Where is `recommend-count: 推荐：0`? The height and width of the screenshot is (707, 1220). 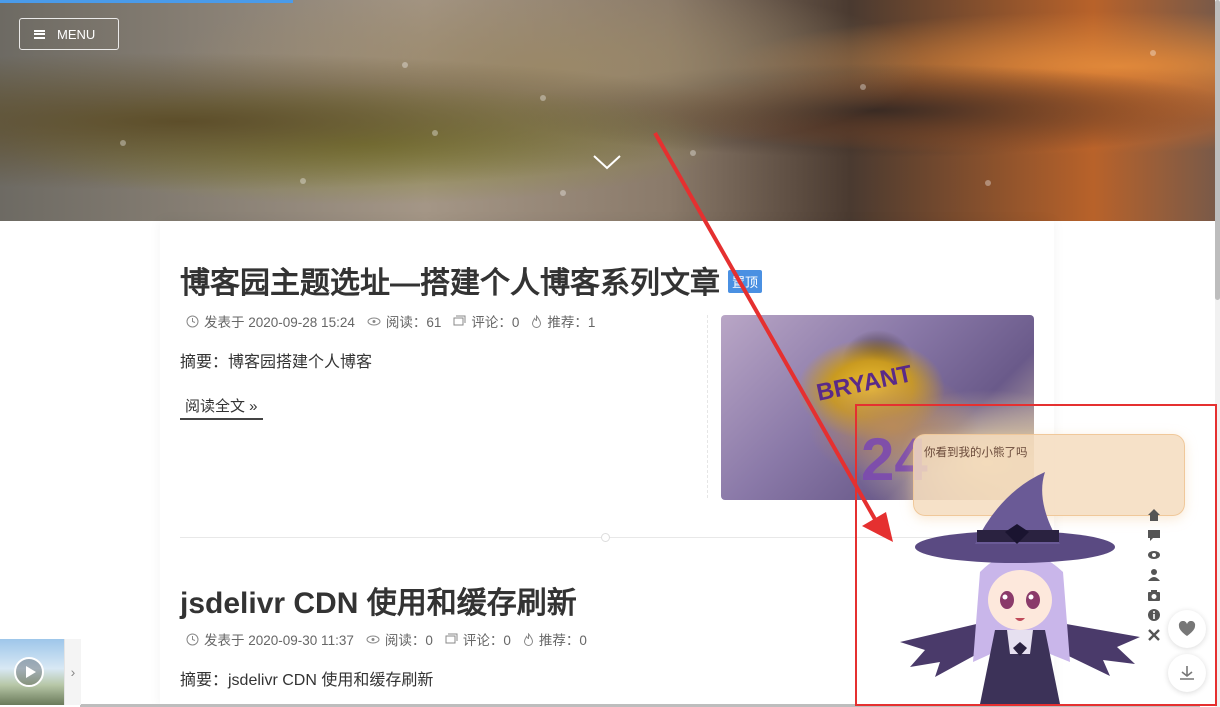
recommend-count: 推荐：0 is located at coordinates (562, 640).